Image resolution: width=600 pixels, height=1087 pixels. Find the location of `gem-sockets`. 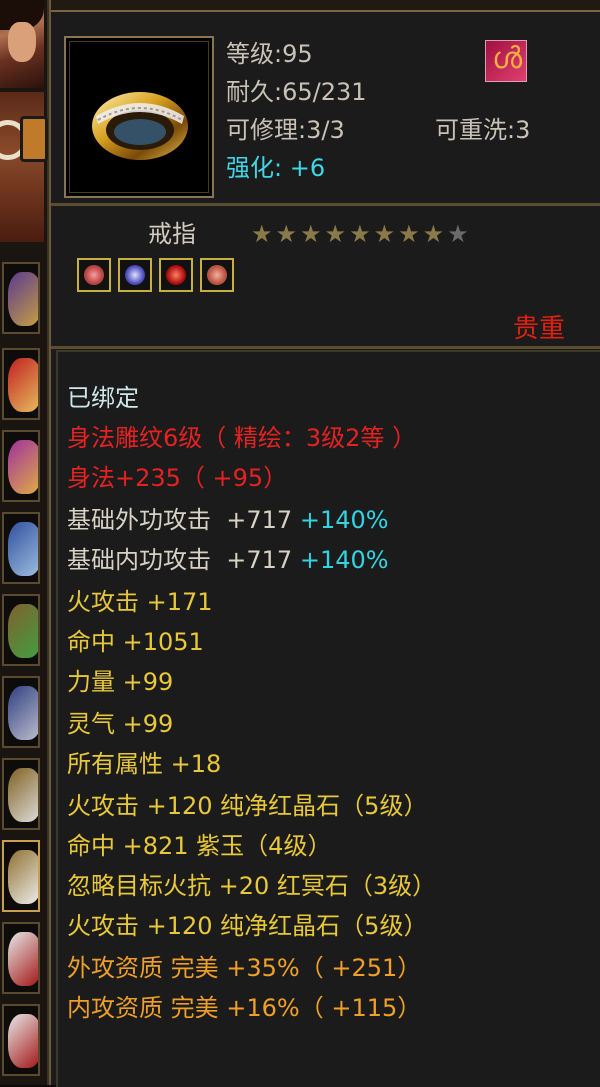

gem-sockets is located at coordinates (156, 277).